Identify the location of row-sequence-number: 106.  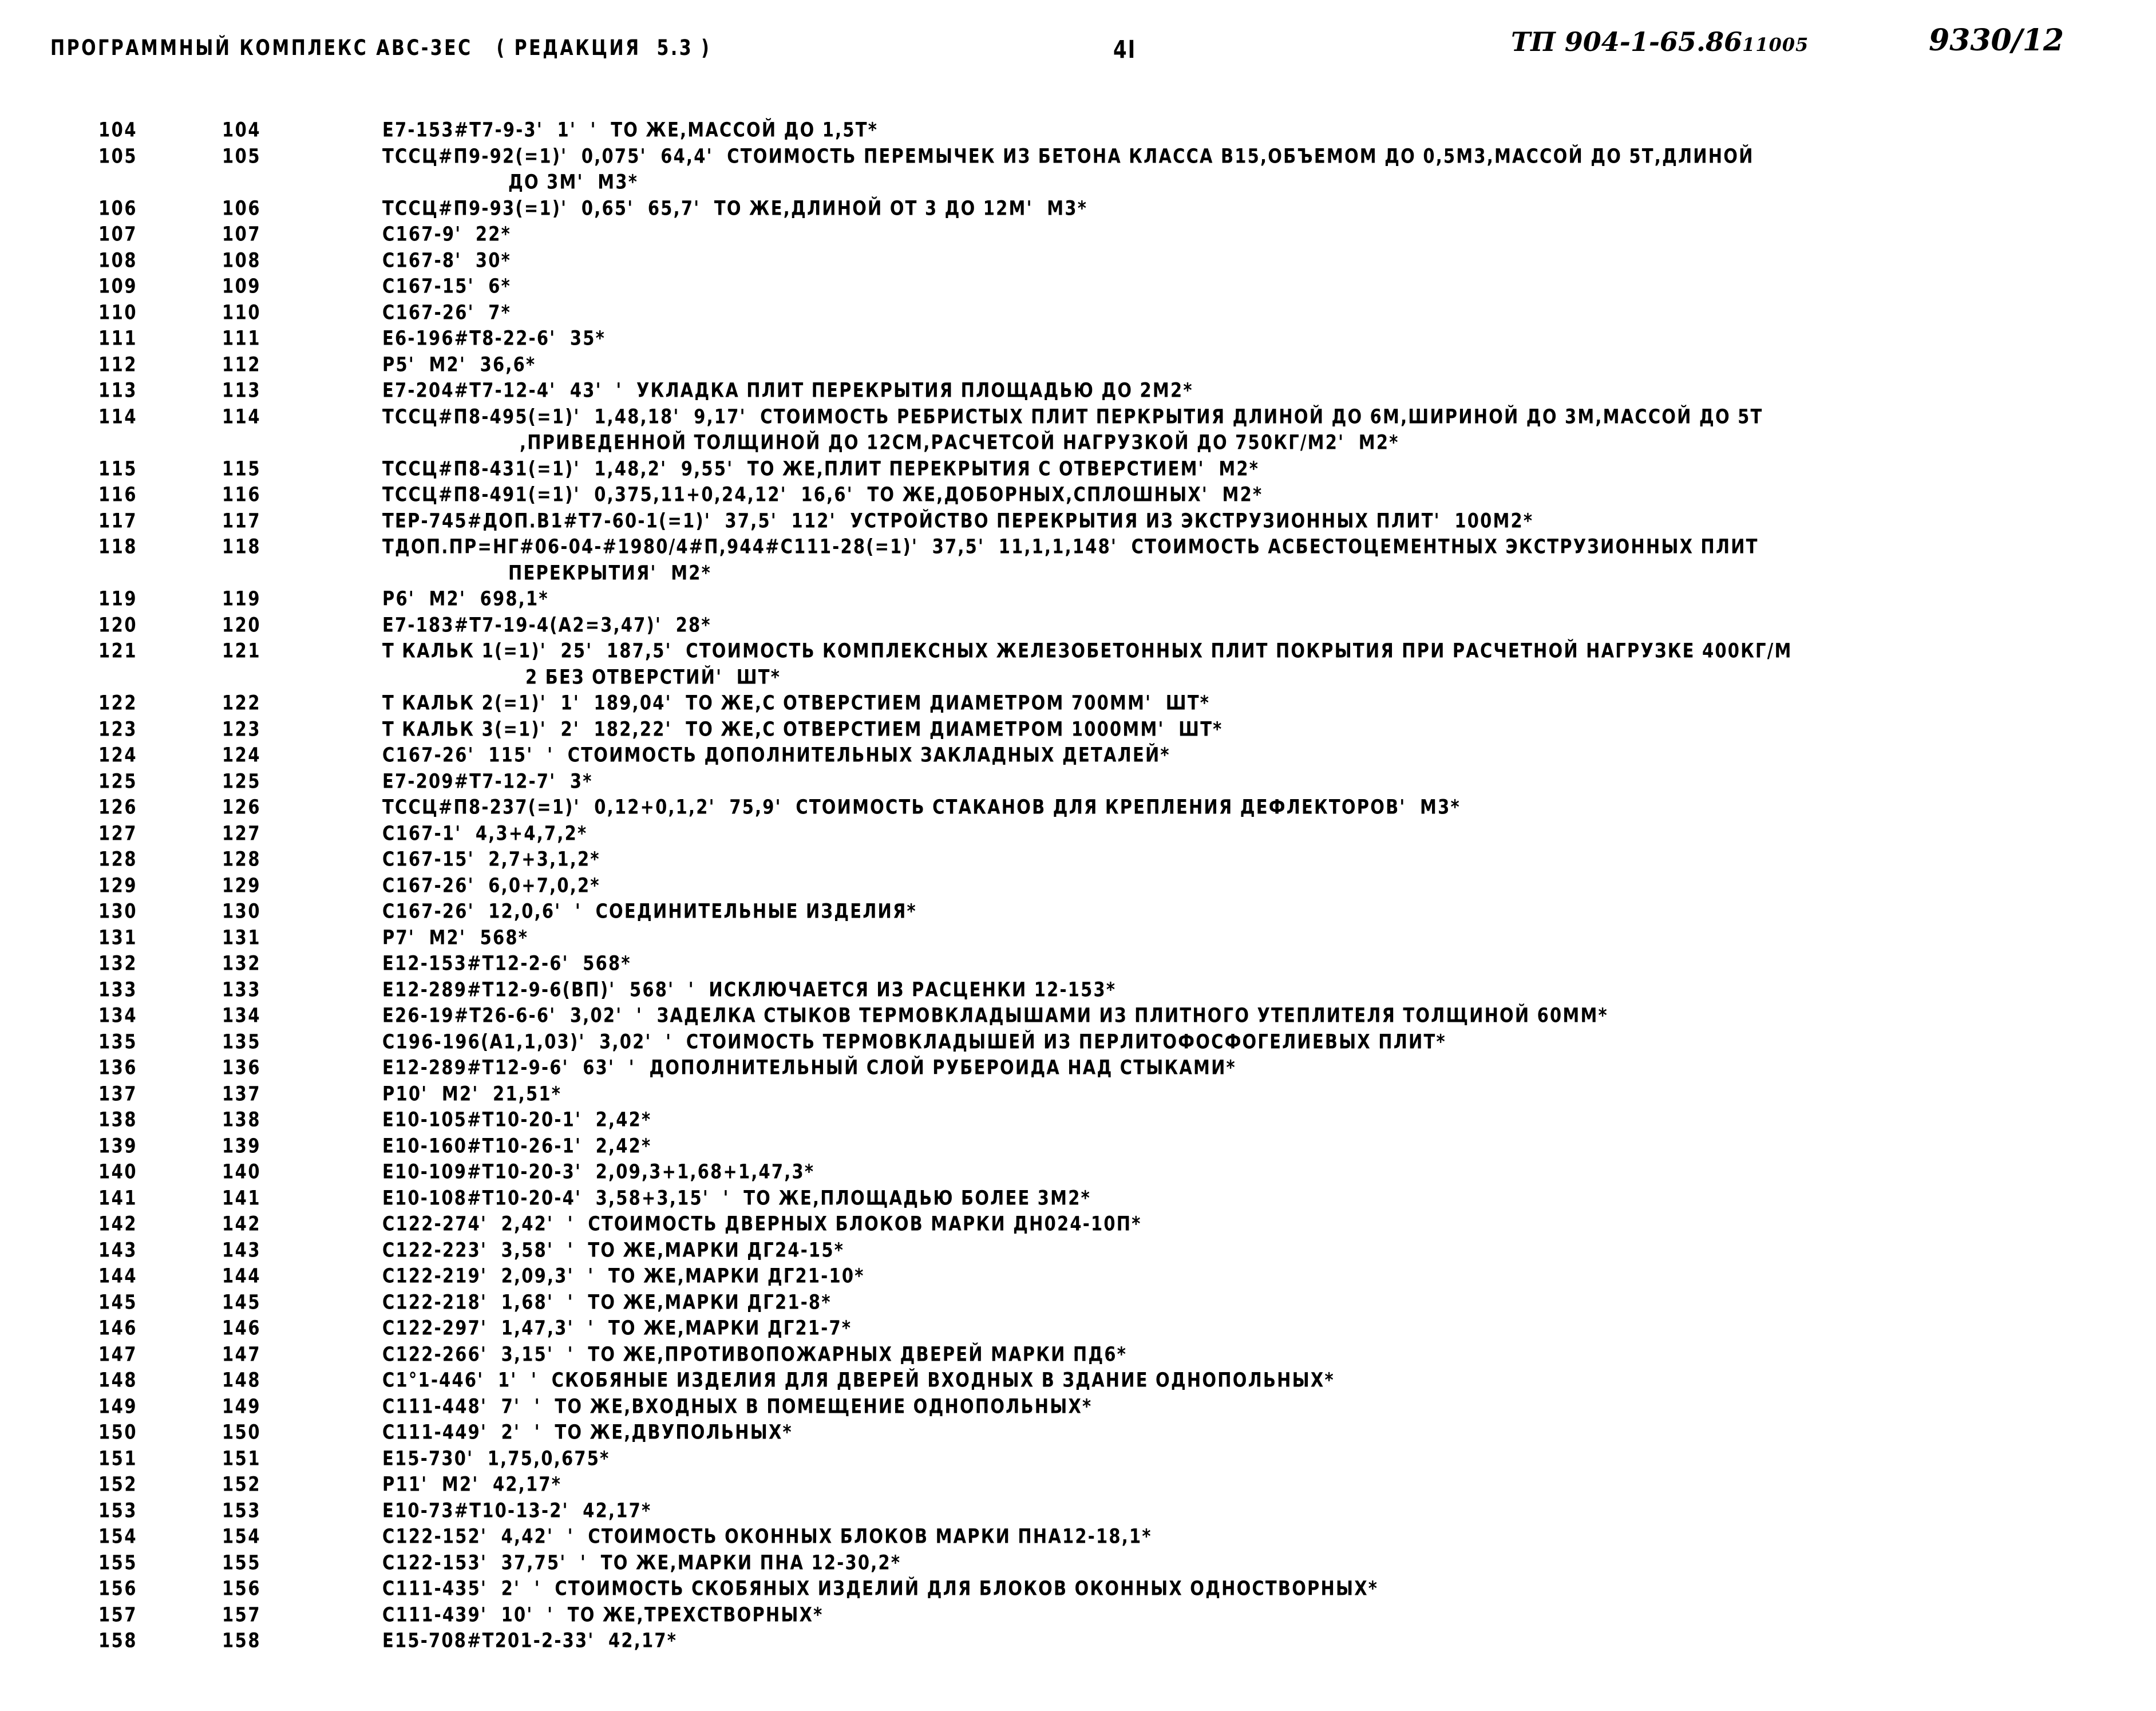
(118, 208).